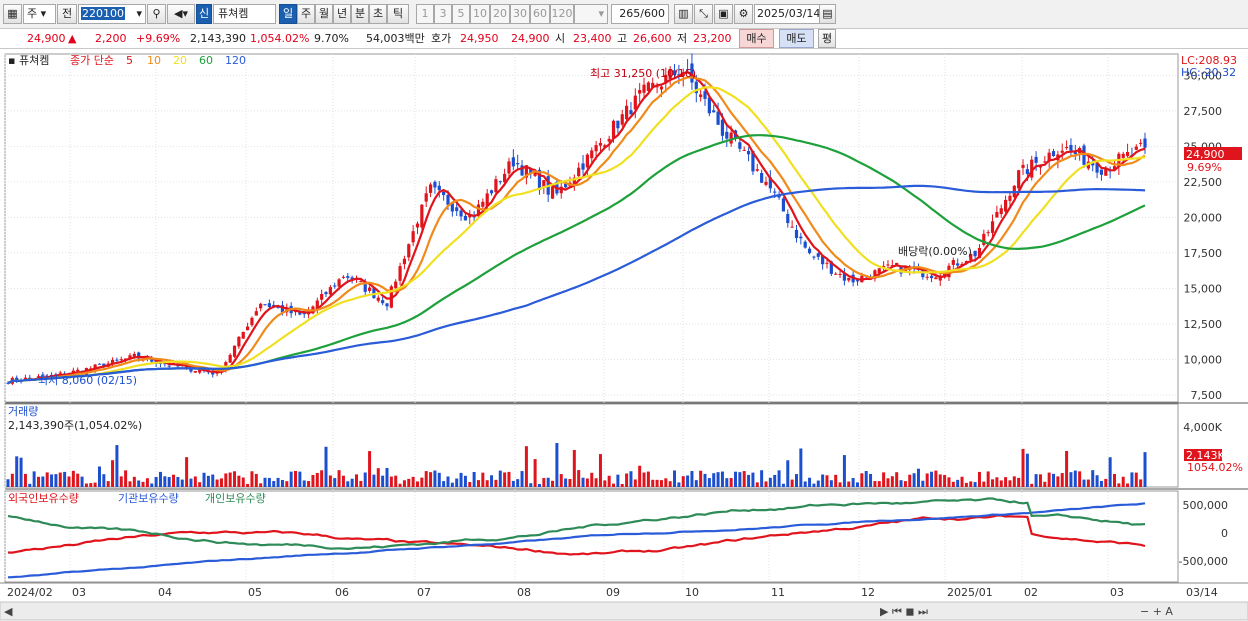 The image size is (1248, 621). Describe the element at coordinates (520, 14) in the screenshot. I see `interval-button: 30` at that location.